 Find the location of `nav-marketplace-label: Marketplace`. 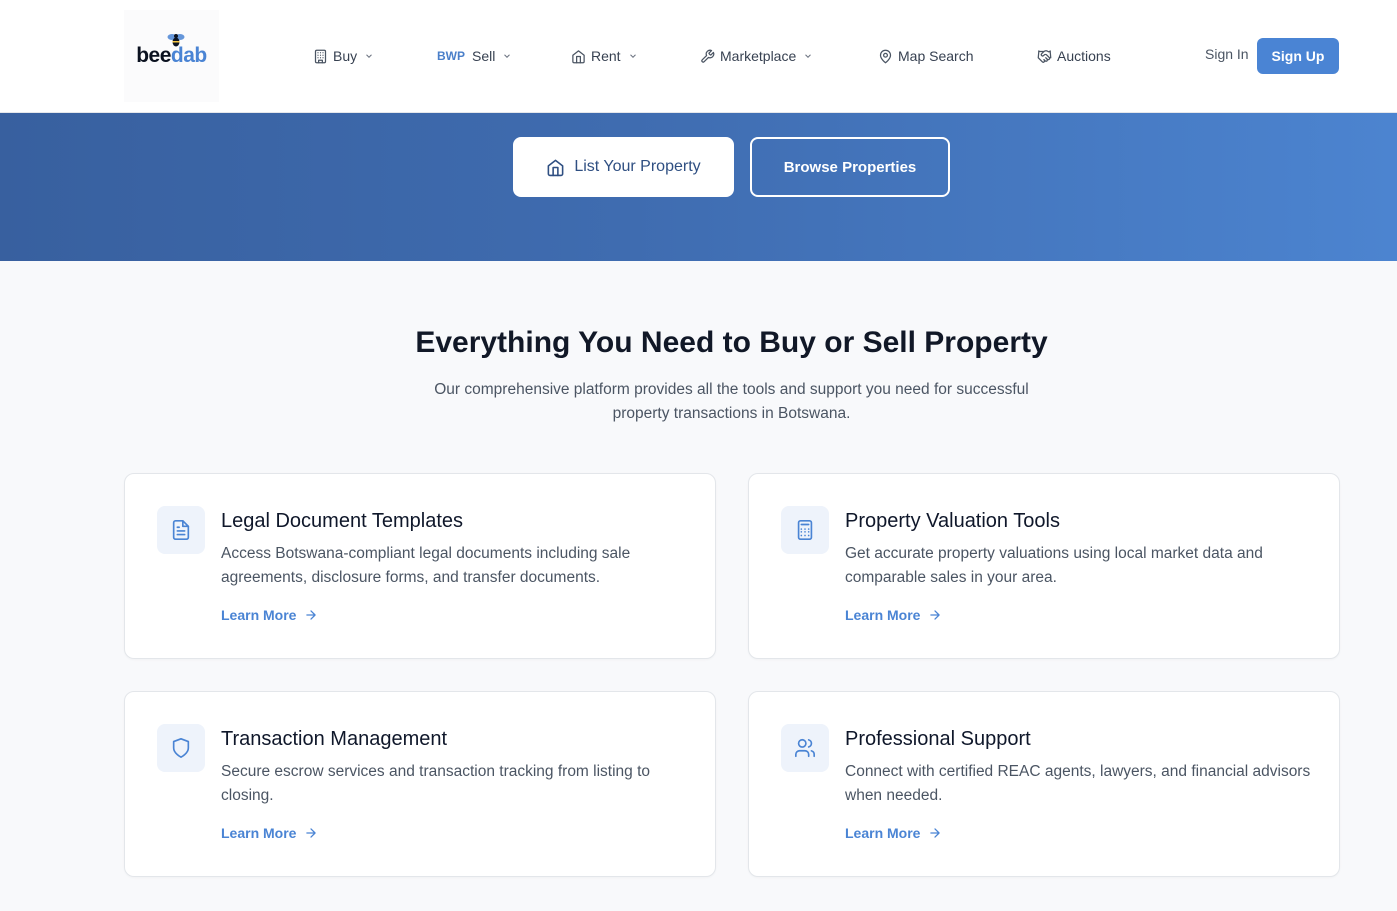

nav-marketplace-label: Marketplace is located at coordinates (758, 56).